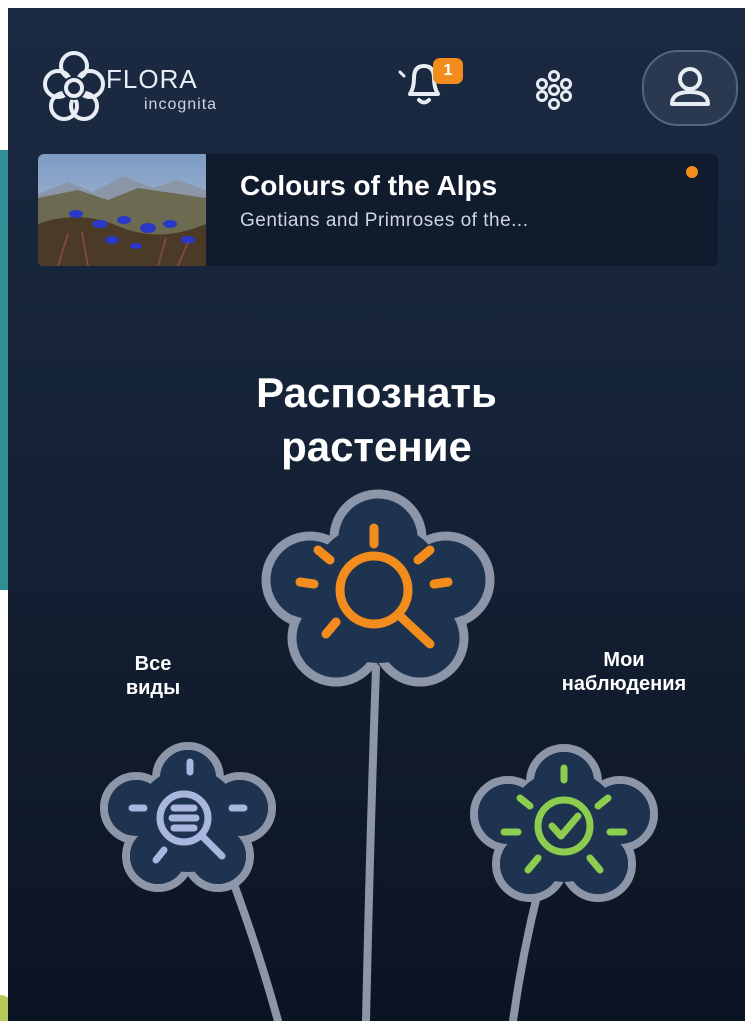 Image resolution: width=745 pixels, height=1021 pixels. I want to click on my-observations-button, so click(564, 823).